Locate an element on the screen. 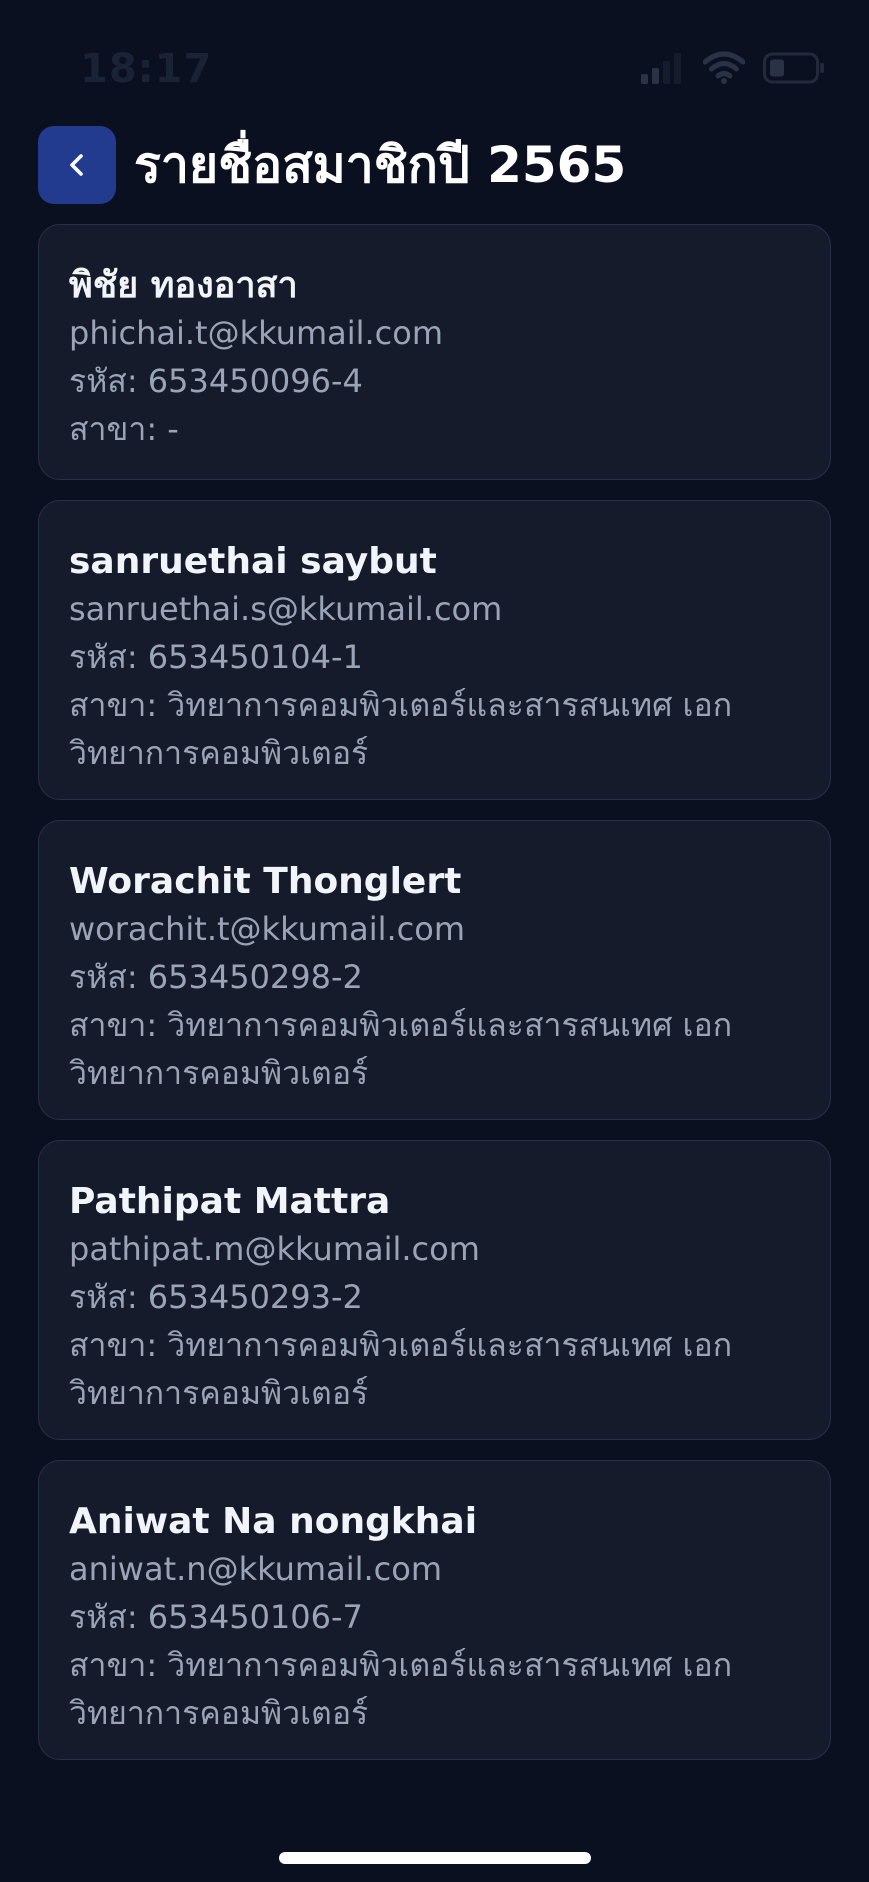 This screenshot has height=1882, width=869. member-name: Worachit Thonglert is located at coordinates (265, 881).